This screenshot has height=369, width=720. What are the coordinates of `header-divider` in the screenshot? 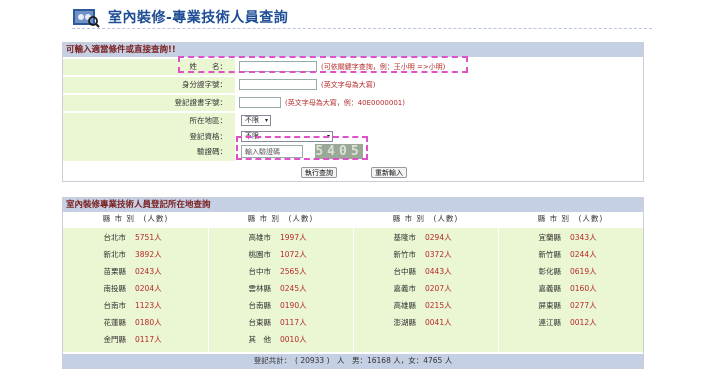 It's located at (362, 28).